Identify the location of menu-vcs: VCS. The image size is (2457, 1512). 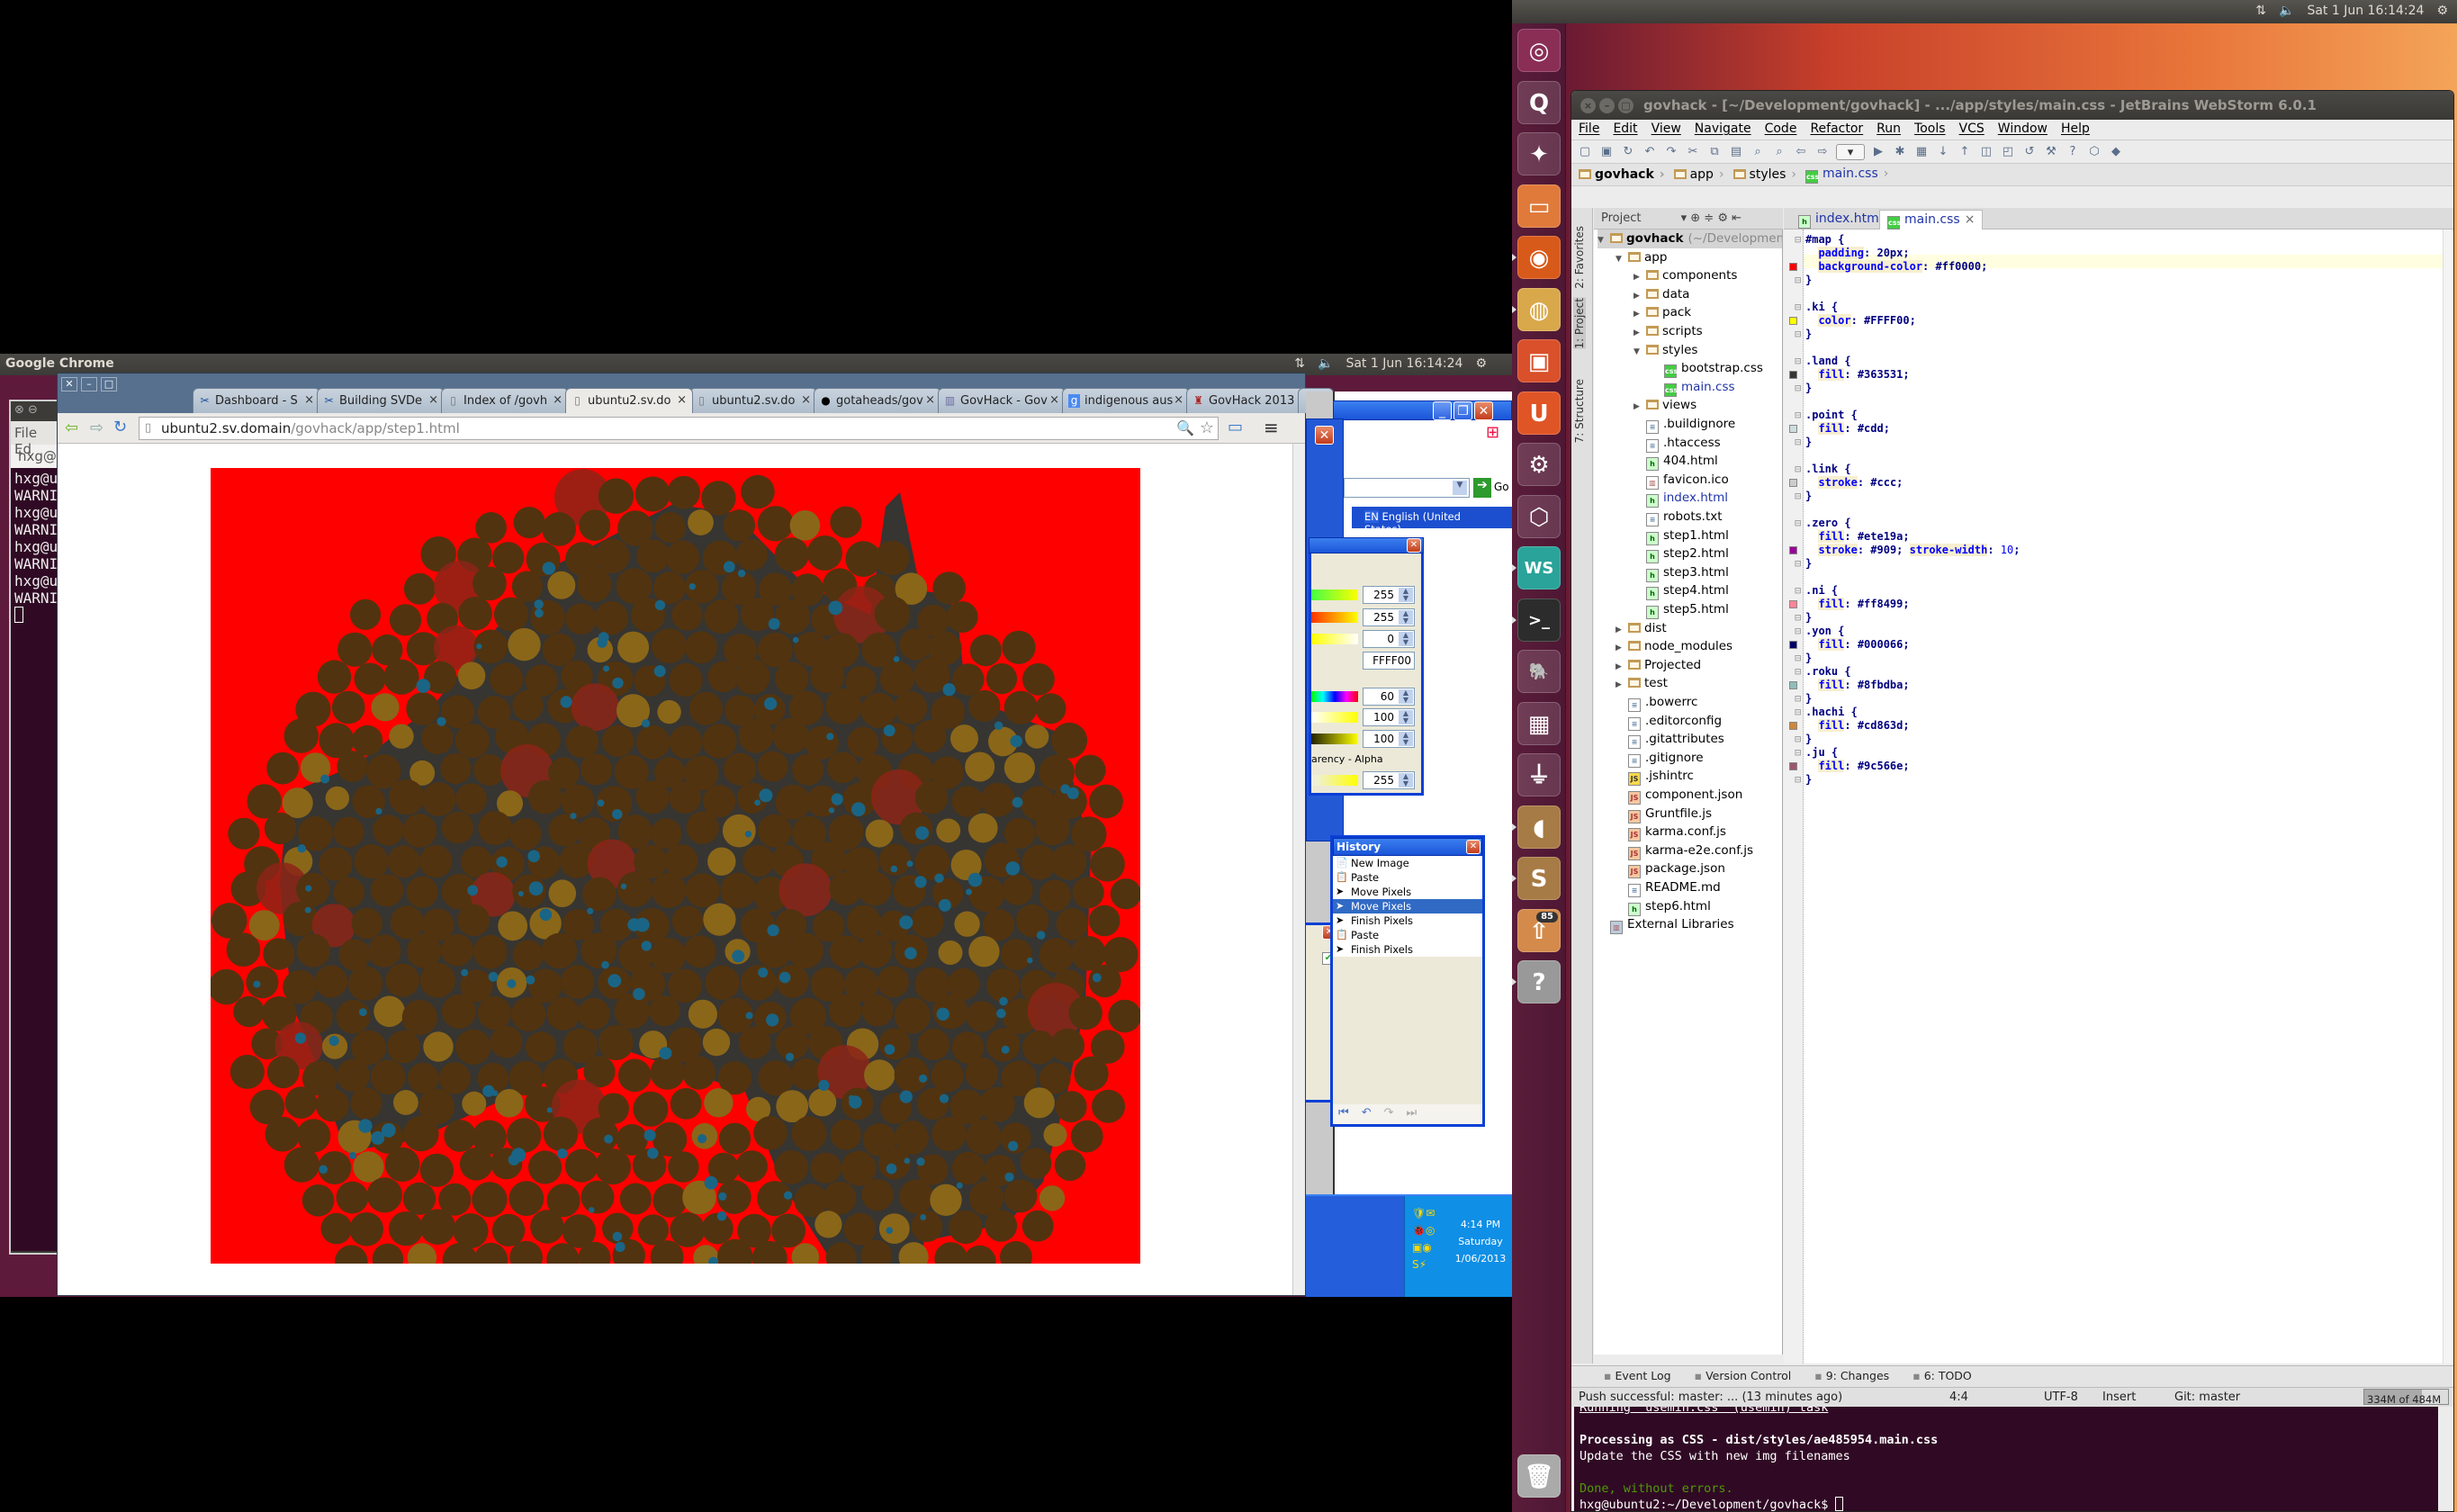
(1972, 130).